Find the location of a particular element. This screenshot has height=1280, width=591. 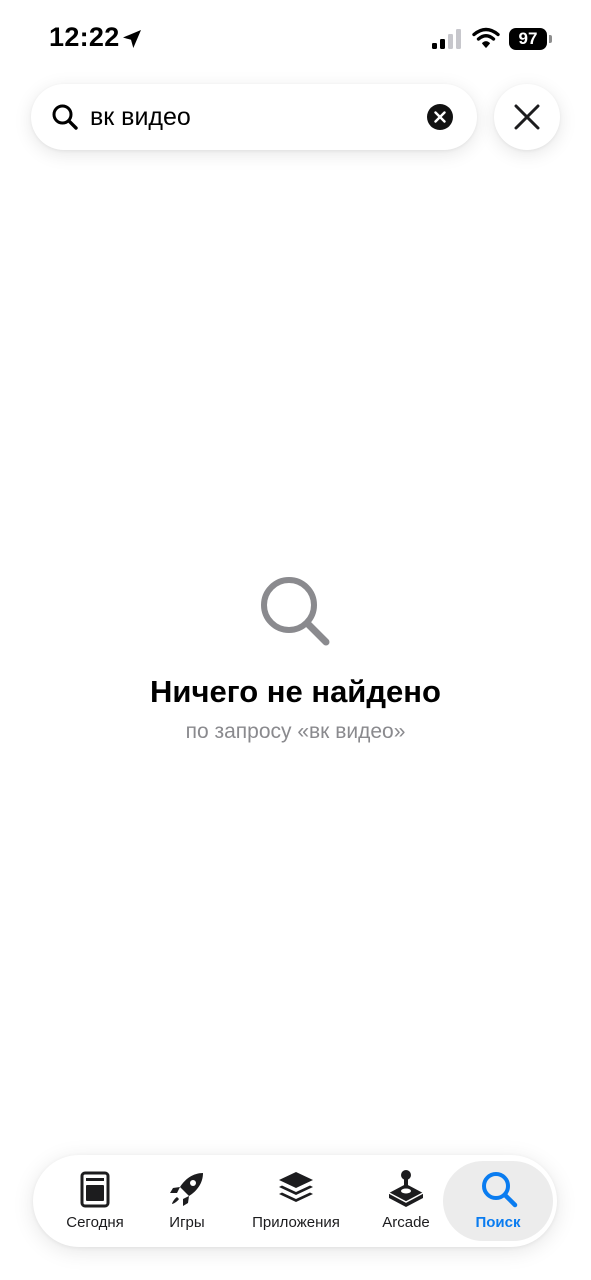

wifi-icon is located at coordinates (486, 37).